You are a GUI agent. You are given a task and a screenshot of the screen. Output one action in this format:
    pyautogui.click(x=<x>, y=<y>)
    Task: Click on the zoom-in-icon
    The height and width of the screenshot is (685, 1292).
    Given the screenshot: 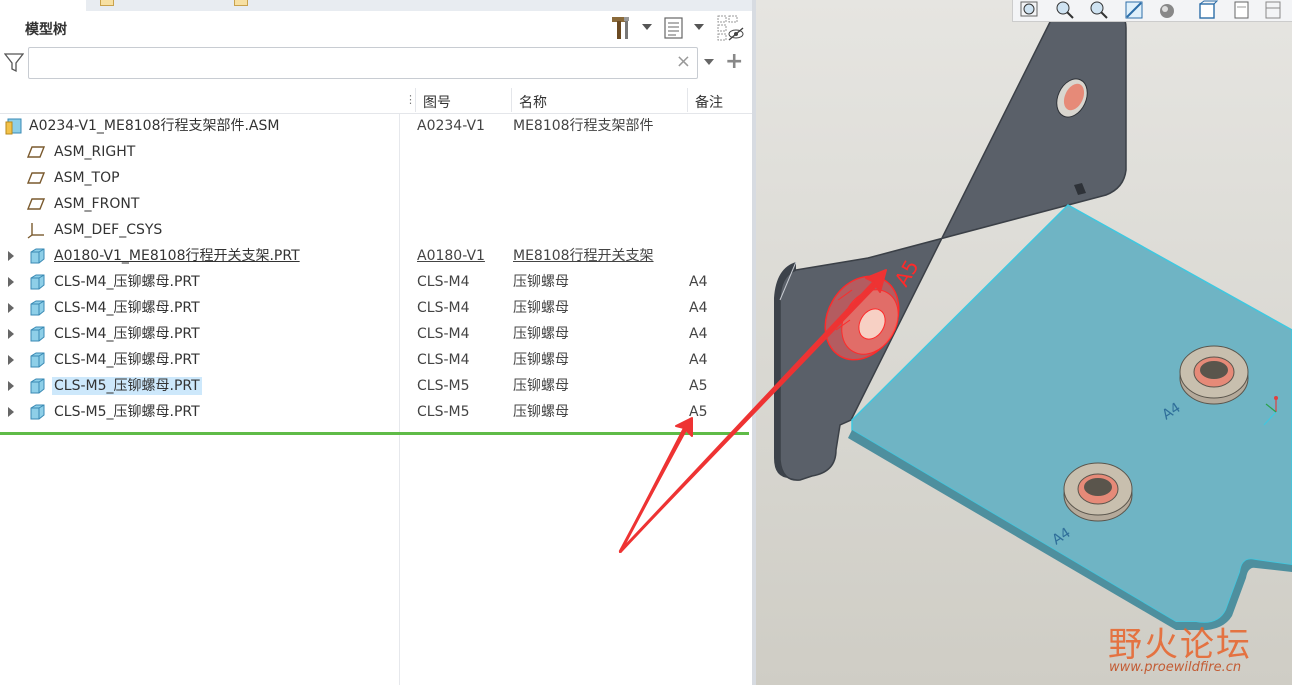 What is the action you would take?
    pyautogui.click(x=1064, y=10)
    